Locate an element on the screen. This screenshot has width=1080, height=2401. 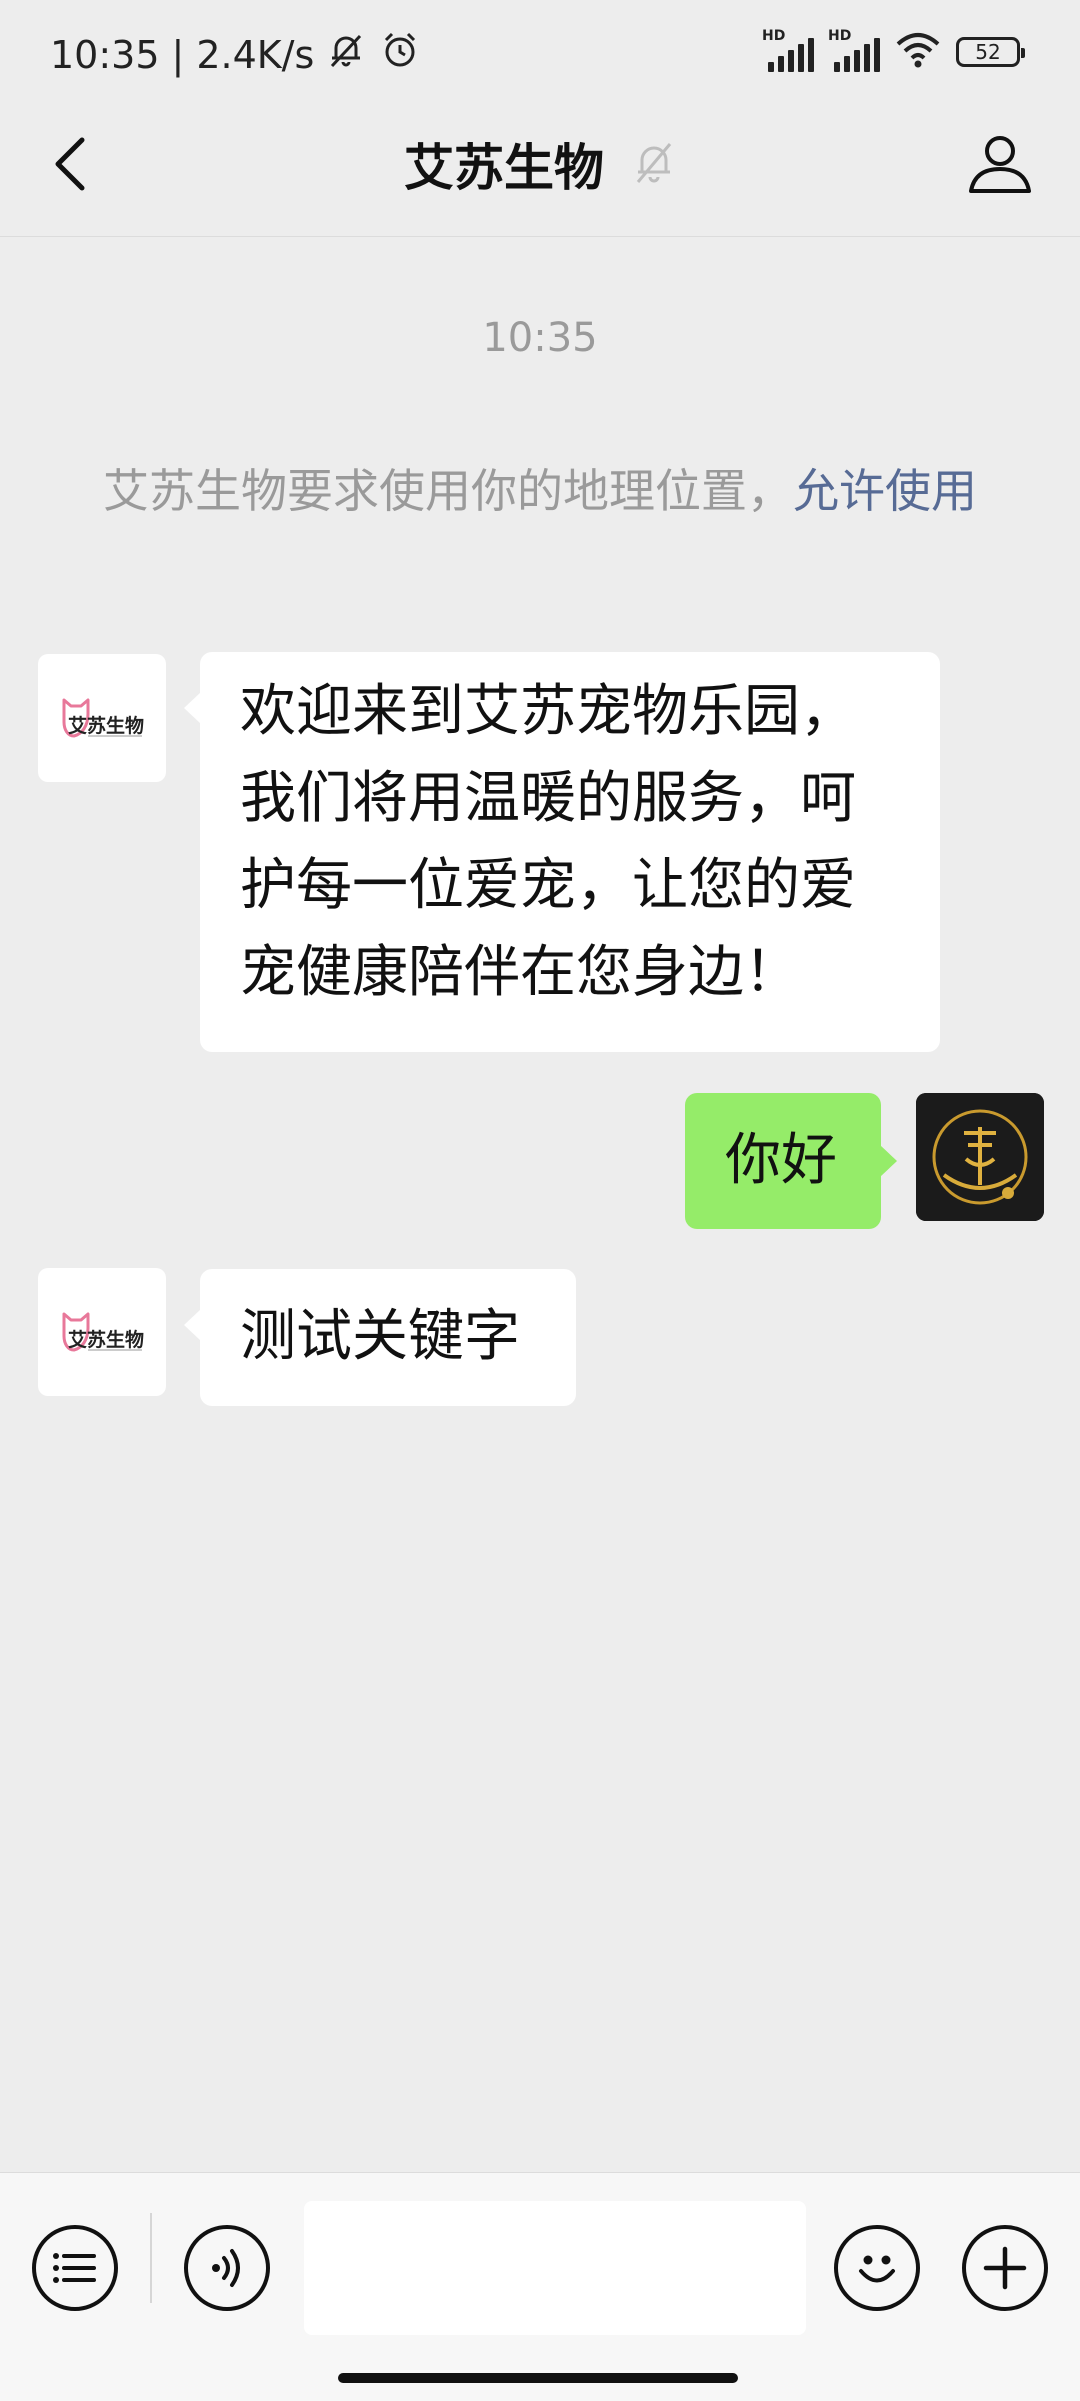
alarm-icon is located at coordinates (400, 54).